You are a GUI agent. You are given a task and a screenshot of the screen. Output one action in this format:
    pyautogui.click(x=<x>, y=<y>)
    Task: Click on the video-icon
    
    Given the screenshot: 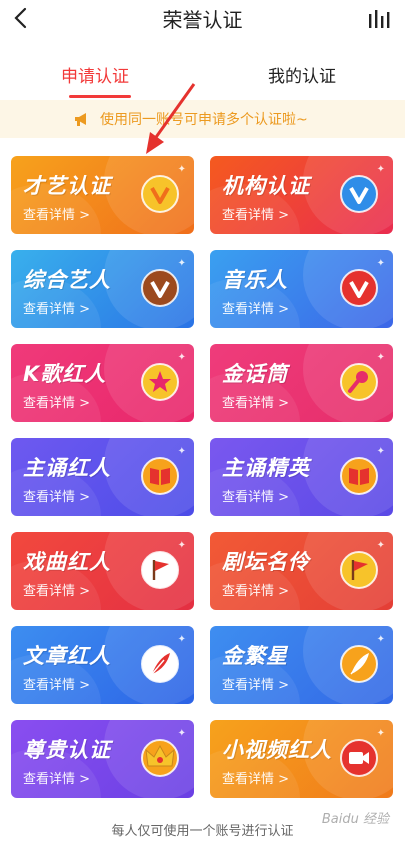 What is the action you would take?
    pyautogui.click(x=359, y=758)
    